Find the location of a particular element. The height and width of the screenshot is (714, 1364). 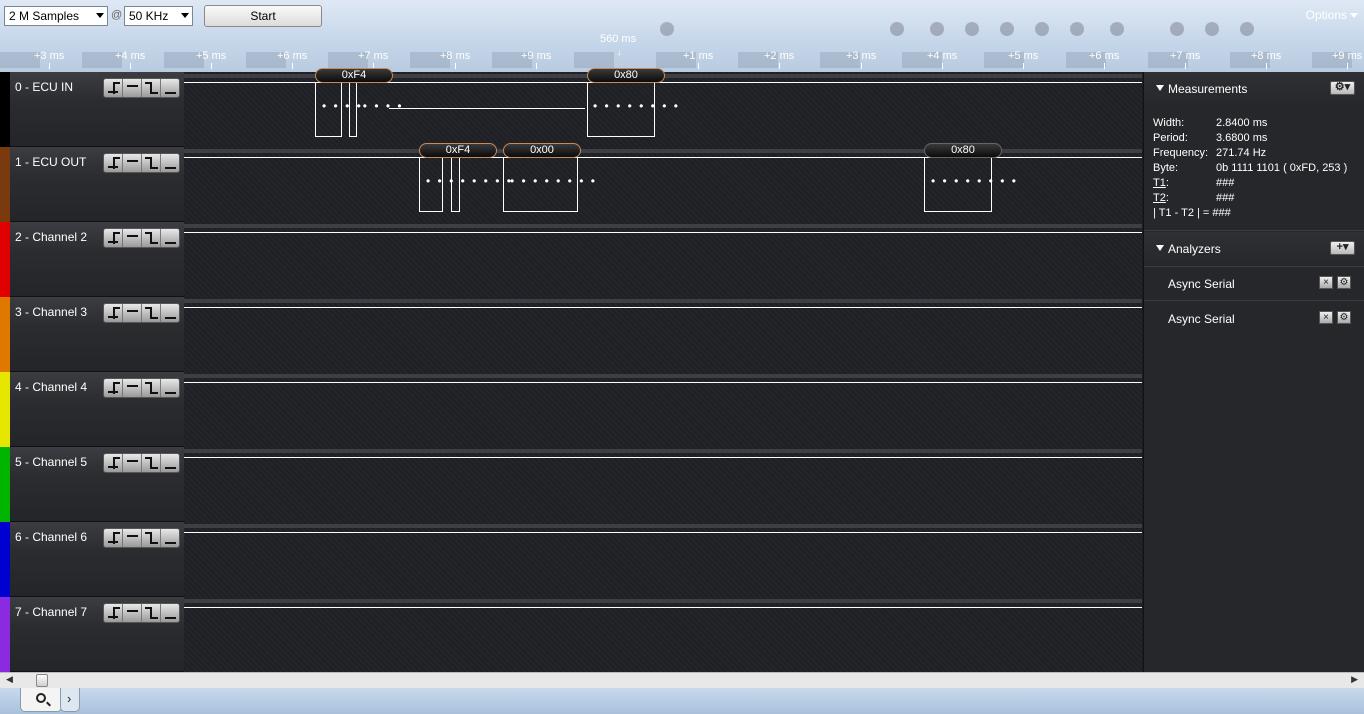

options-menu: Options is located at coordinates (1332, 15).